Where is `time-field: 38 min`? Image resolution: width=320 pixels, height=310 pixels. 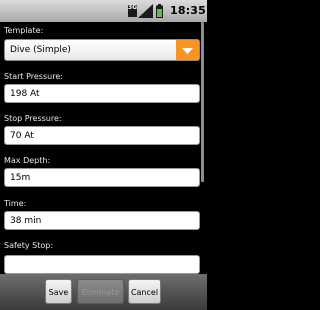
time-field: 38 min is located at coordinates (102, 220).